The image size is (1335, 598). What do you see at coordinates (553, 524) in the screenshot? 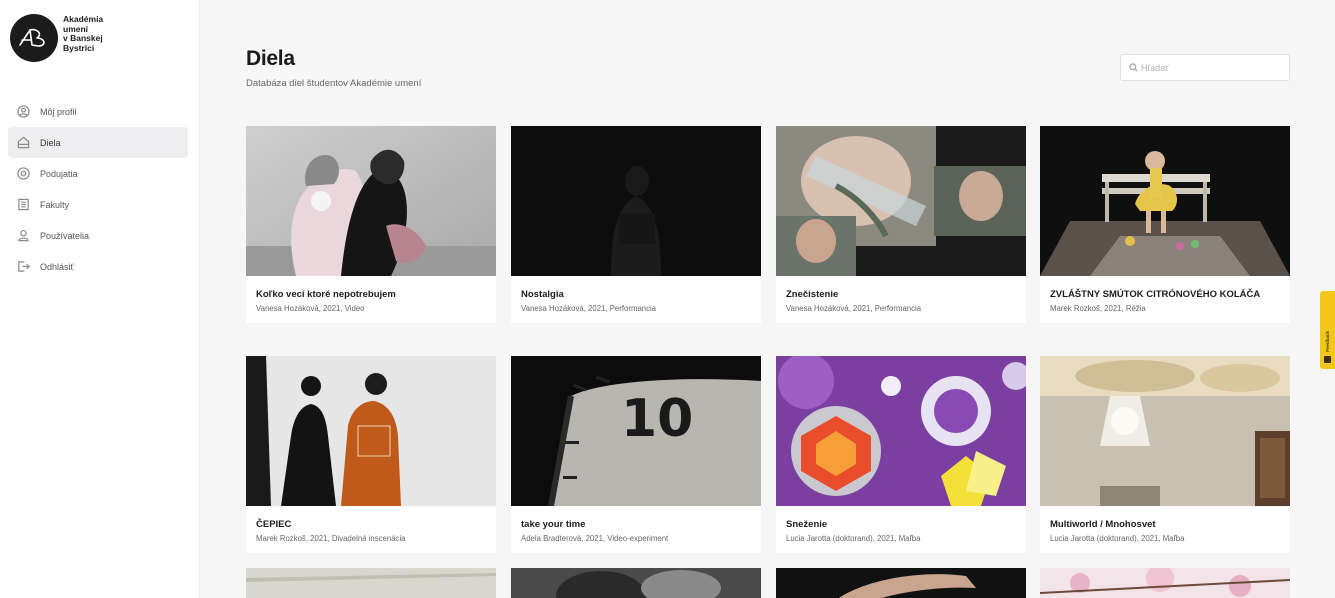
I see `work-title: take your time` at bounding box center [553, 524].